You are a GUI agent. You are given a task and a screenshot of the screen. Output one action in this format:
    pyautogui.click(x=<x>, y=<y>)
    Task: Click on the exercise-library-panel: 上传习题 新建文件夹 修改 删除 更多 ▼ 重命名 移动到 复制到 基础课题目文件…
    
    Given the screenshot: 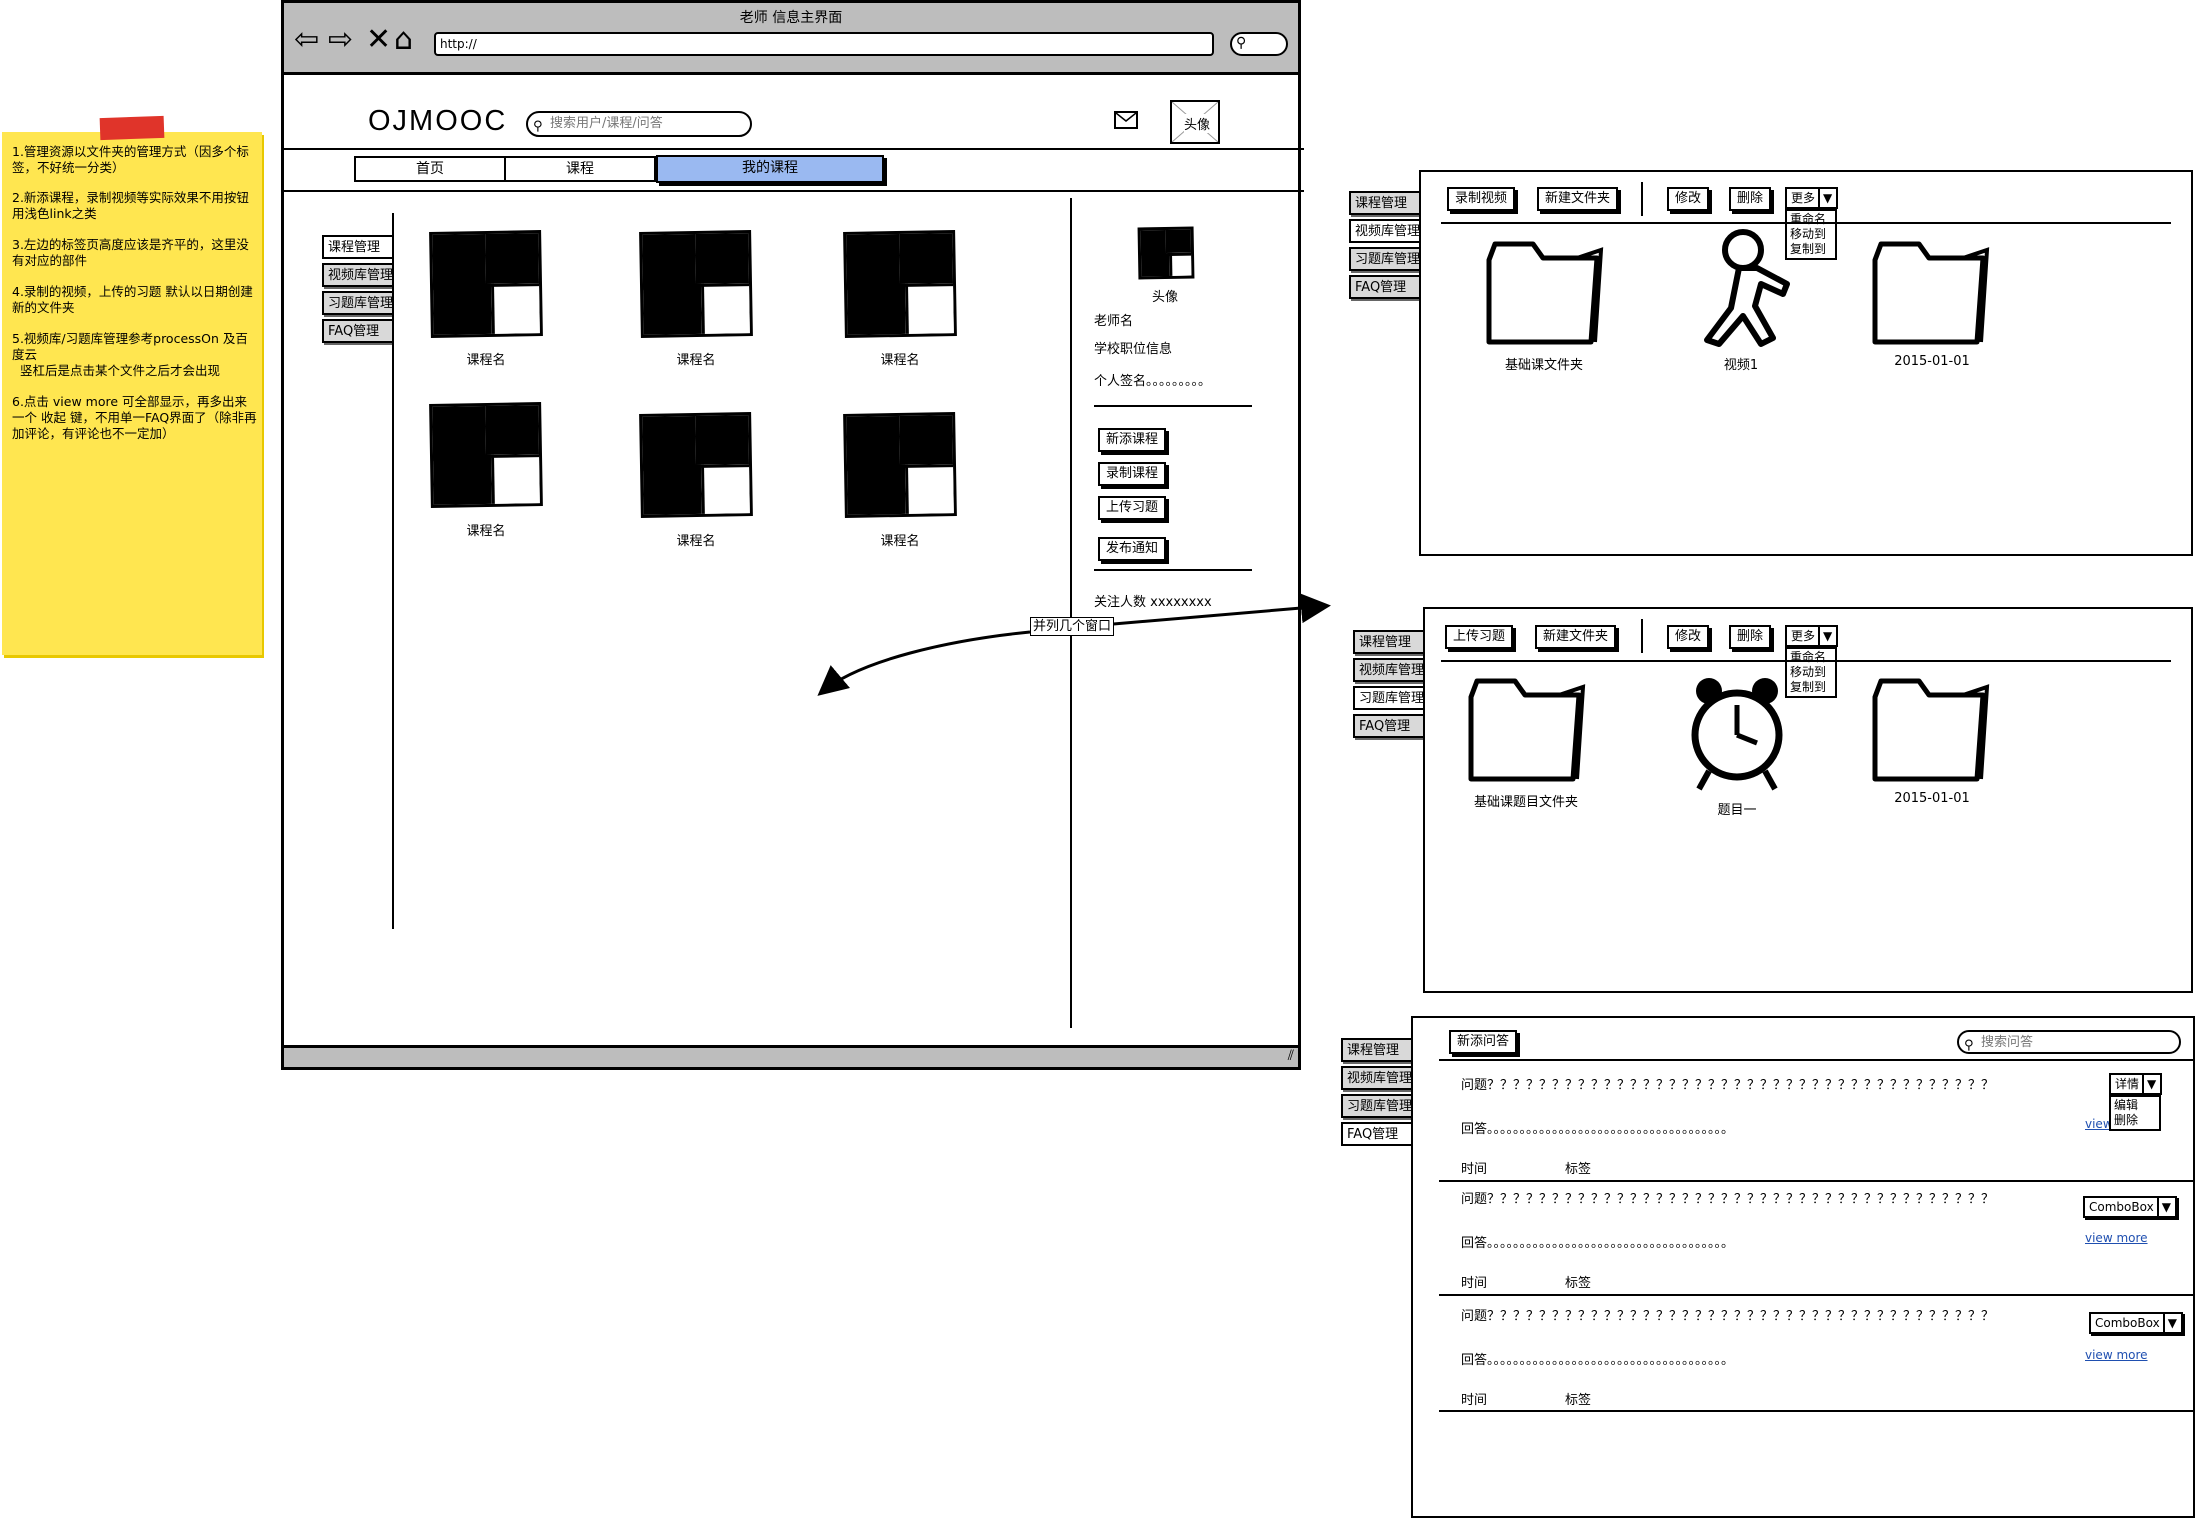 What is the action you would take?
    pyautogui.click(x=1808, y=800)
    